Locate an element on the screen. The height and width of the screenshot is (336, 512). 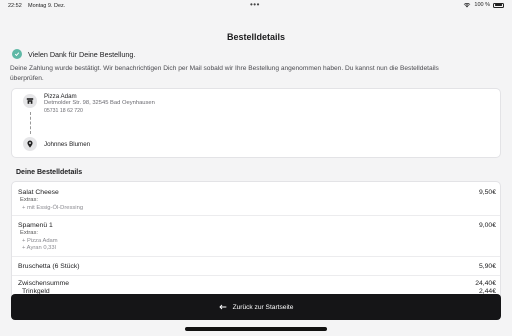
wifi-icon is located at coordinates (467, 5).